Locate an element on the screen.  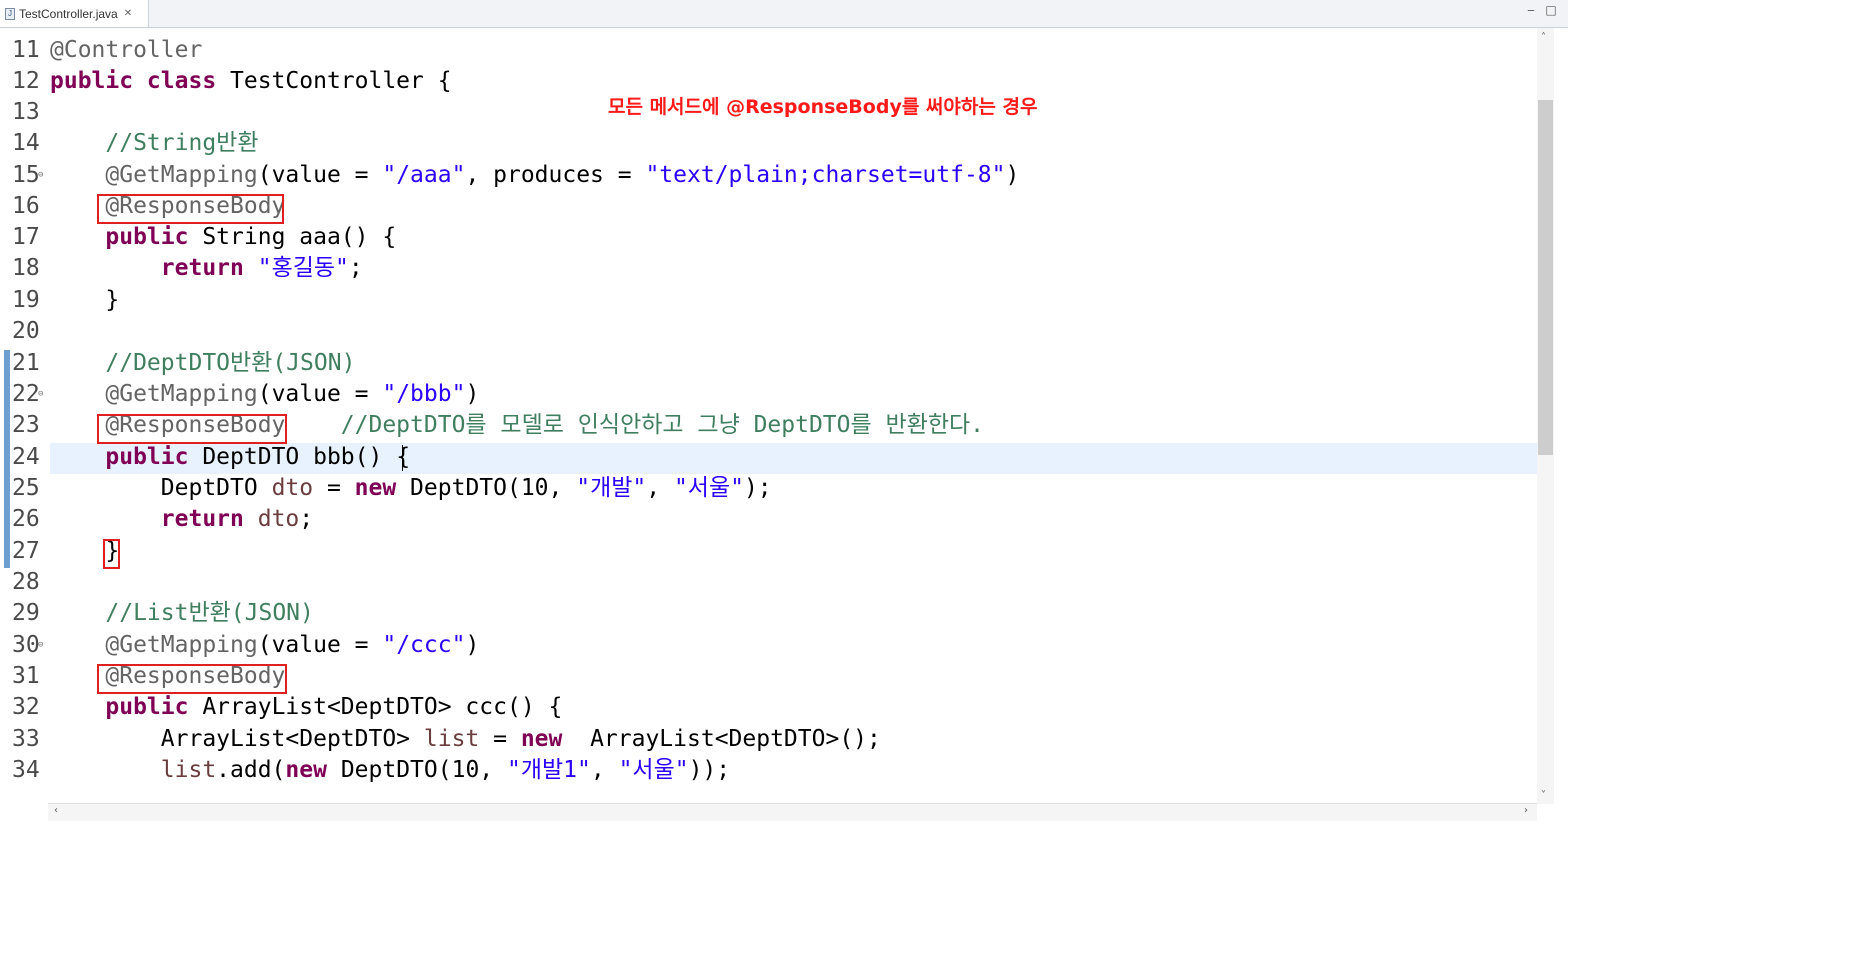
code-line-29: //List반환(JSON) is located at coordinates (209, 613).